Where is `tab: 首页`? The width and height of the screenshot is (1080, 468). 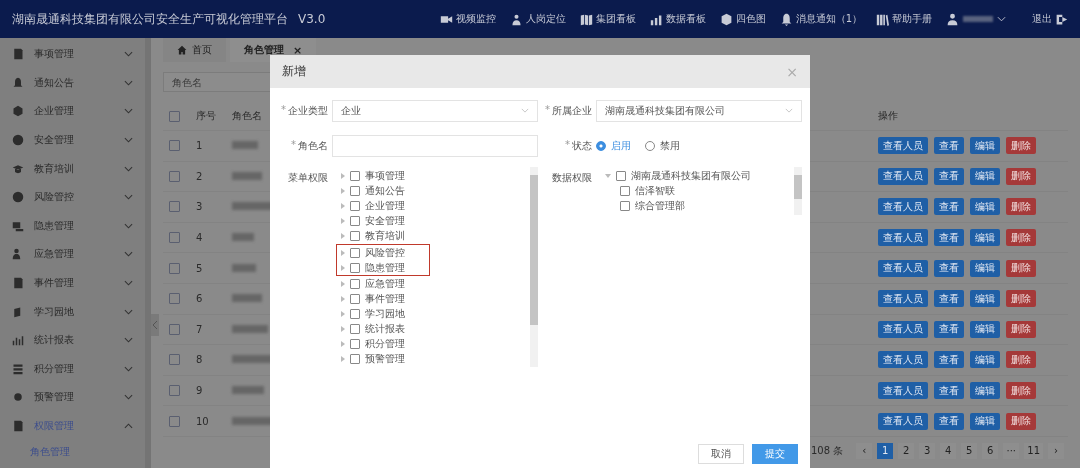 tab: 首页 is located at coordinates (194, 50).